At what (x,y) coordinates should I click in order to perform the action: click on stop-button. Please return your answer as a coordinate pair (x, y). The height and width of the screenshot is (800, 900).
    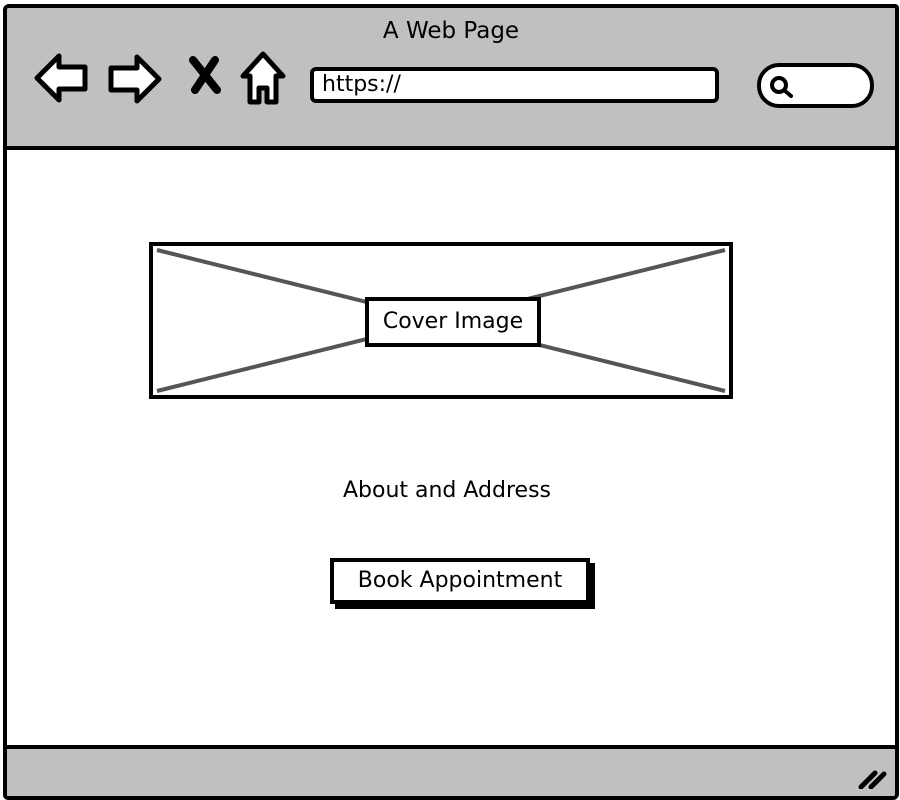
    Looking at the image, I should click on (205, 77).